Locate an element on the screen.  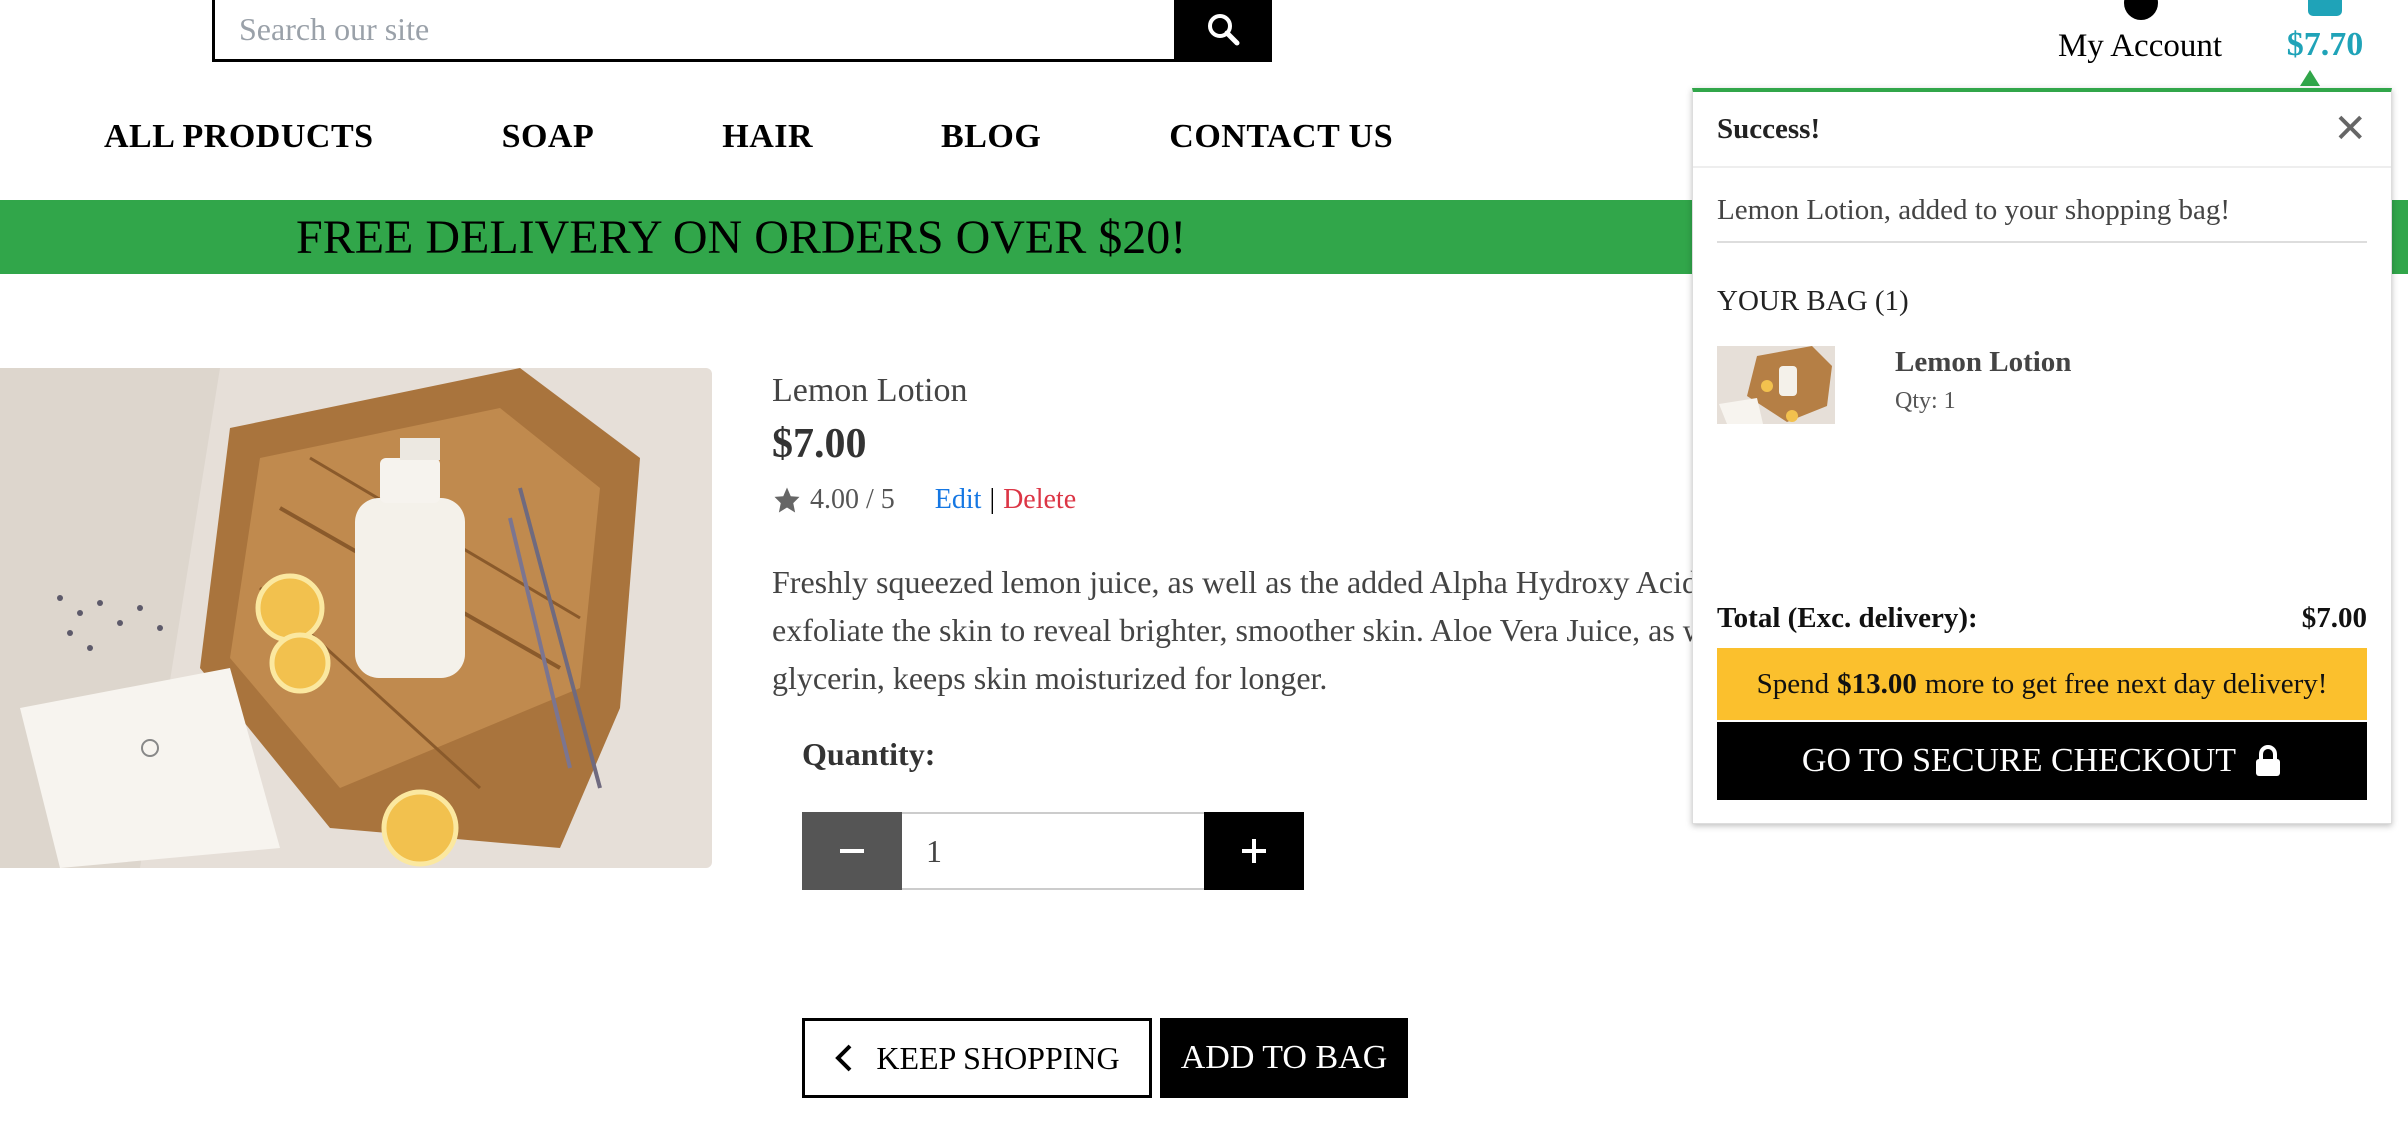
shopping-bag-link: $7.70 is located at coordinates (2325, 40).